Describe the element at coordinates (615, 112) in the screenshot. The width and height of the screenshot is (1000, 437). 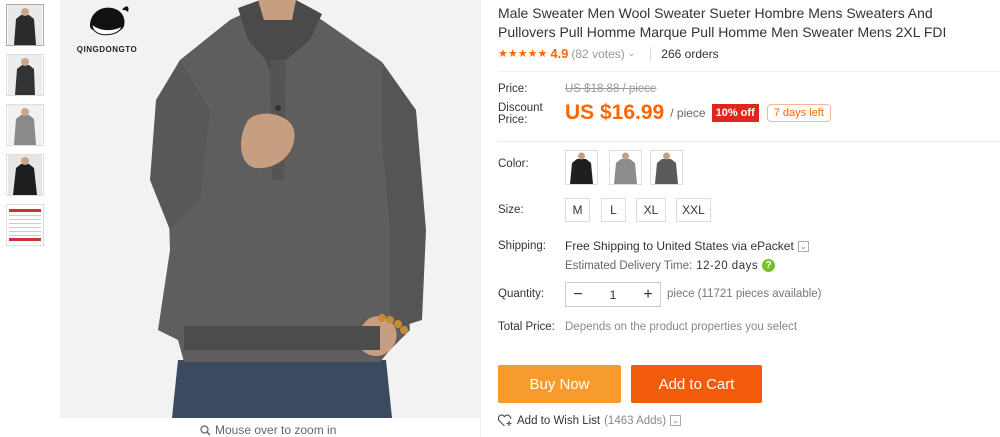
I see `current-price: US $16.99` at that location.